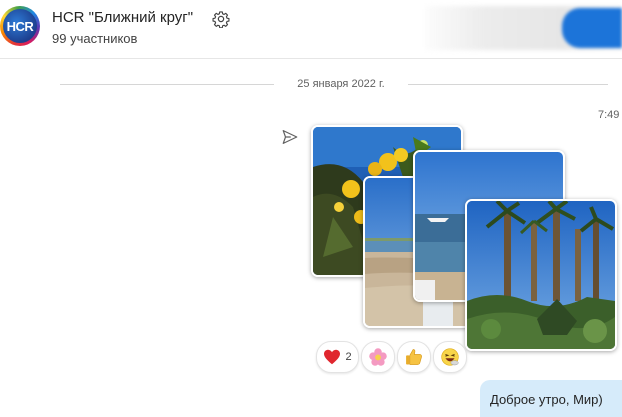 Image resolution: width=622 pixels, height=417 pixels. I want to click on reaction-heart: 2, so click(337, 357).